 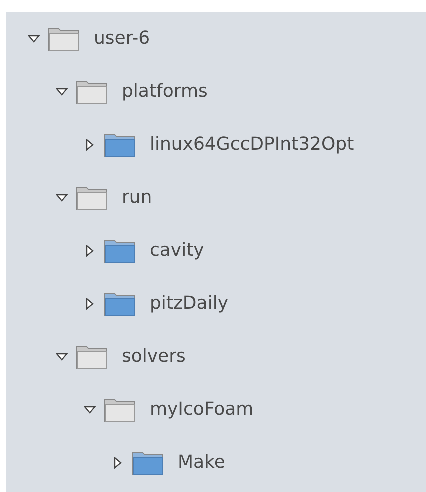 What do you see at coordinates (189, 303) in the screenshot?
I see `folder-name: pitzDaily` at bounding box center [189, 303].